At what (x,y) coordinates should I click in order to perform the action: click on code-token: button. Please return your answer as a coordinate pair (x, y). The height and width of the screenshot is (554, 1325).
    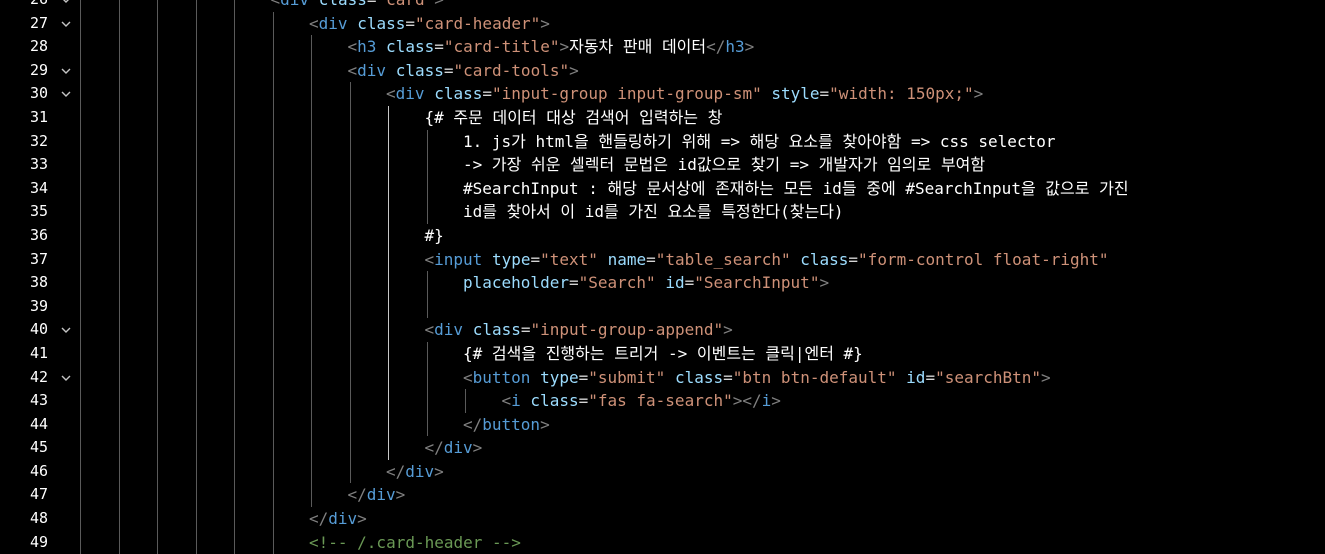
    Looking at the image, I should click on (511, 424).